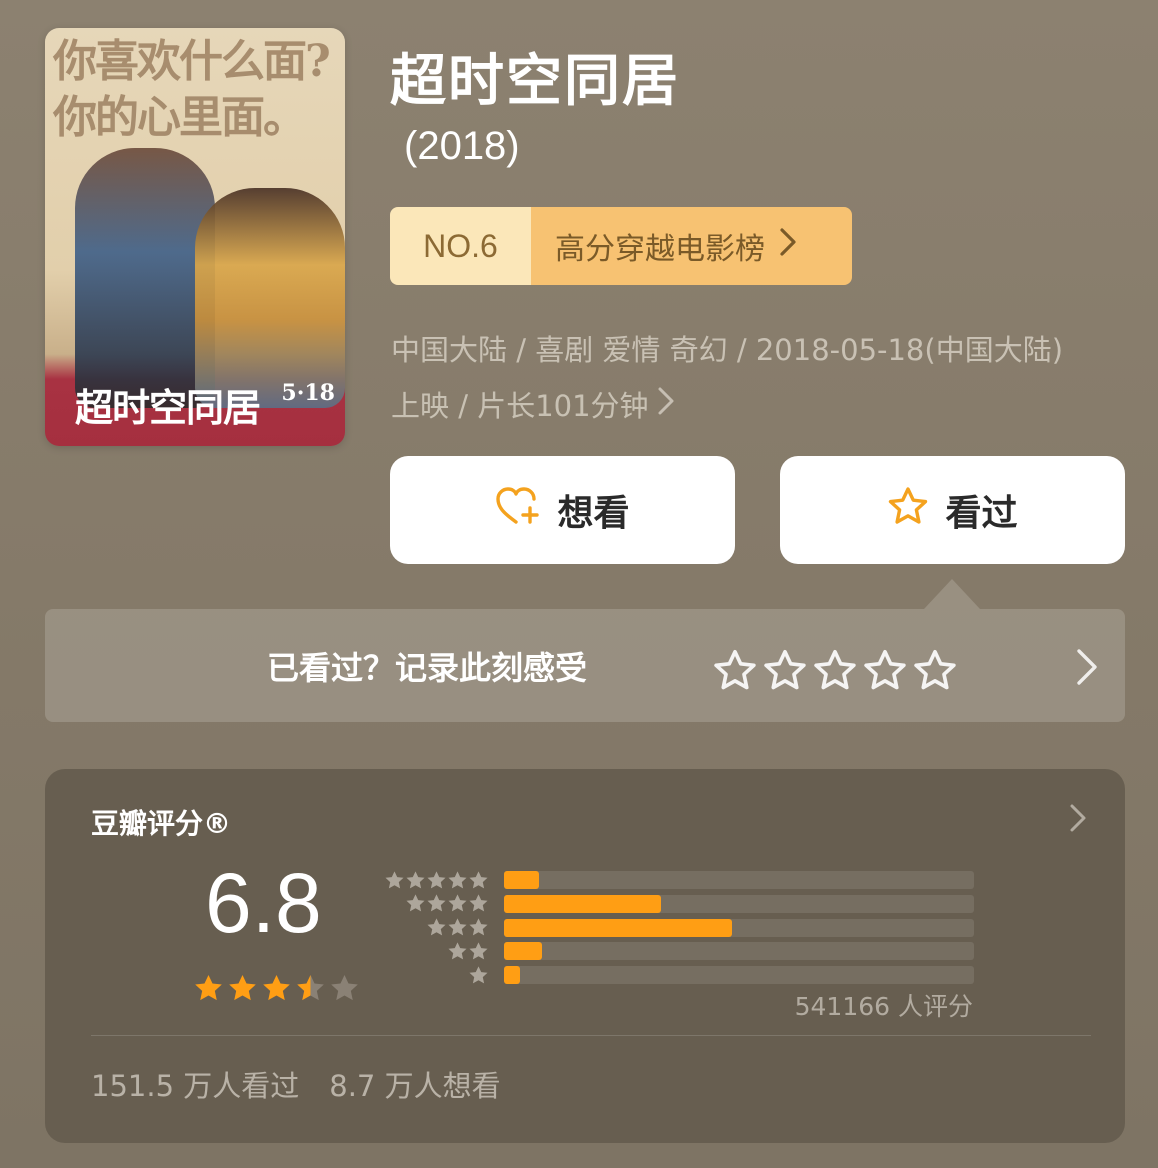 The width and height of the screenshot is (1158, 1168). What do you see at coordinates (756, 406) in the screenshot?
I see `meta-line-2-wrap: 上映 / 片长101分钟` at bounding box center [756, 406].